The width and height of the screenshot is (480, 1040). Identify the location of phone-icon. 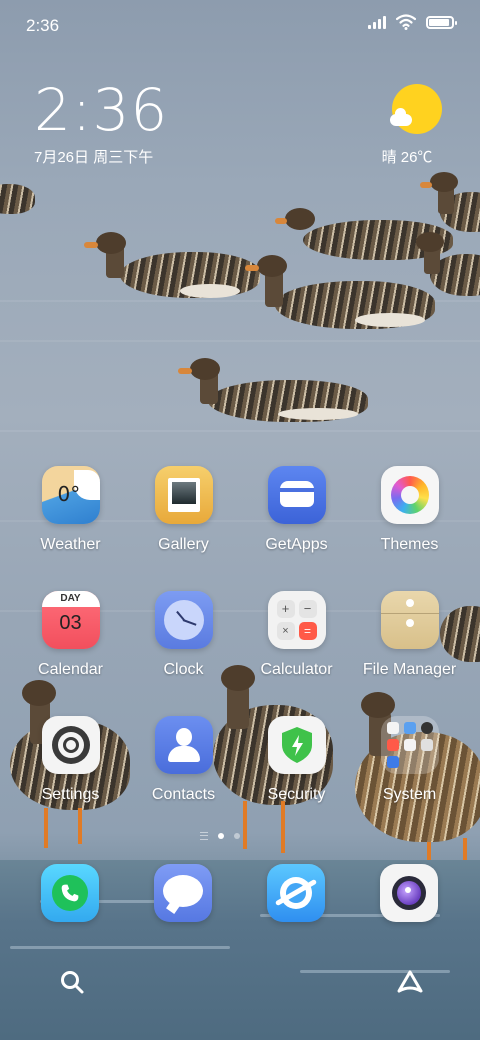
(70, 893).